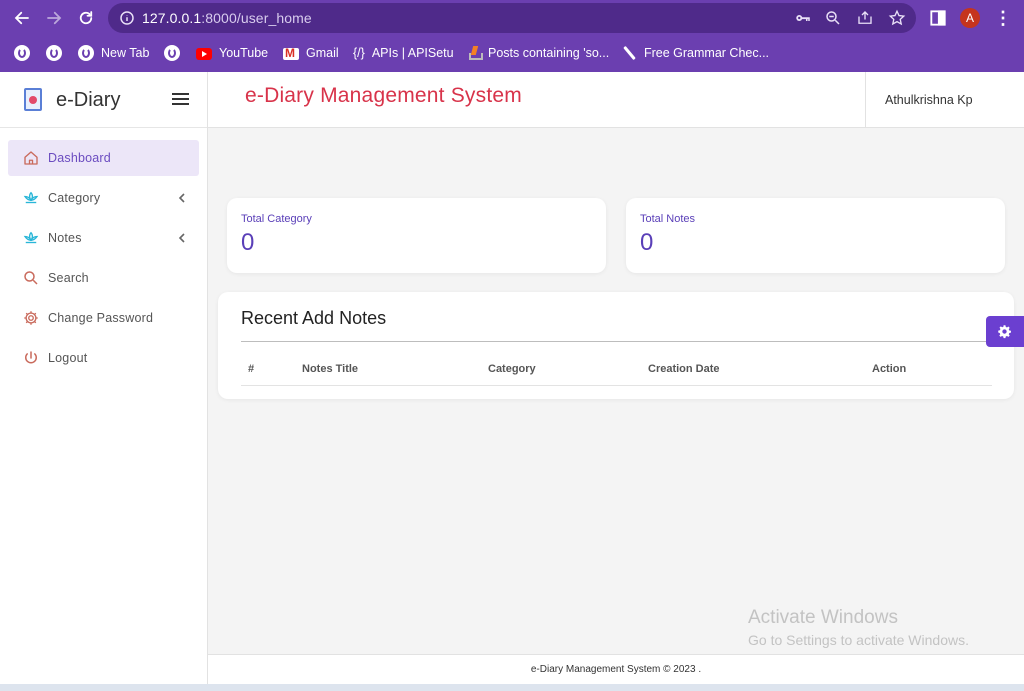  What do you see at coordinates (103, 198) in the screenshot?
I see `sidebar-item-category: Category` at bounding box center [103, 198].